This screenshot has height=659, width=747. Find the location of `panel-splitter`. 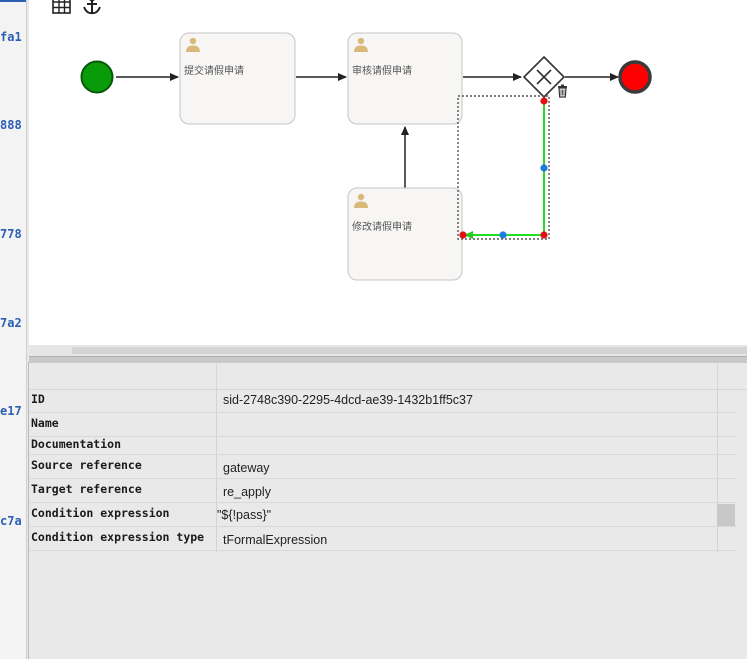

panel-splitter is located at coordinates (388, 359).